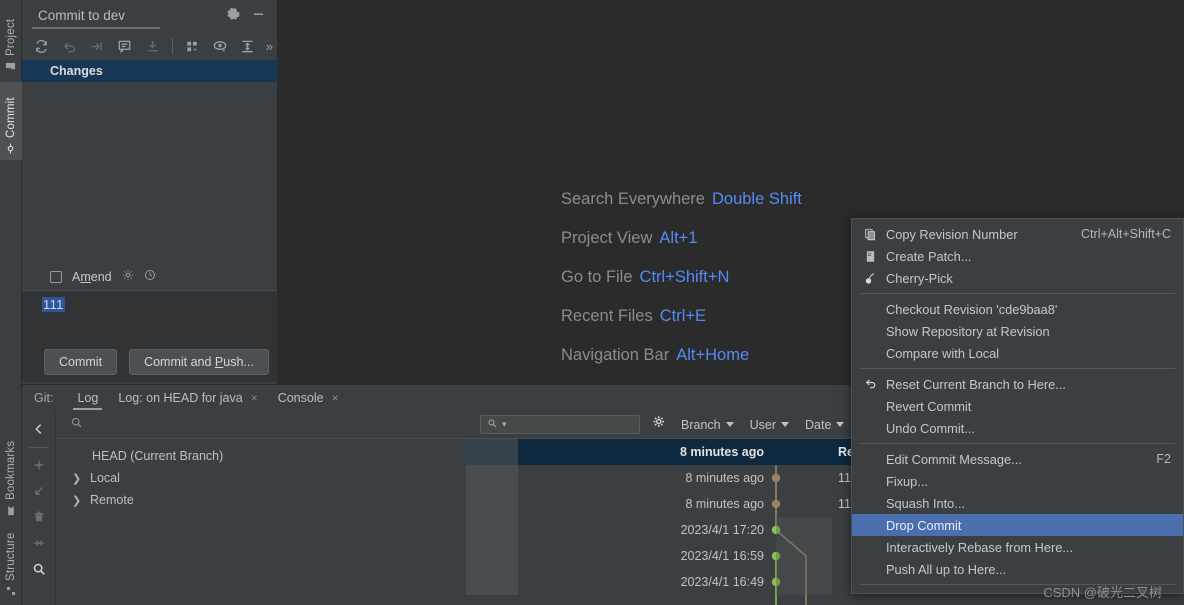 This screenshot has height=605, width=1184. Describe the element at coordinates (1017, 278) in the screenshot. I see `menu-item-cherry-pick: Cherry-Pick` at that location.